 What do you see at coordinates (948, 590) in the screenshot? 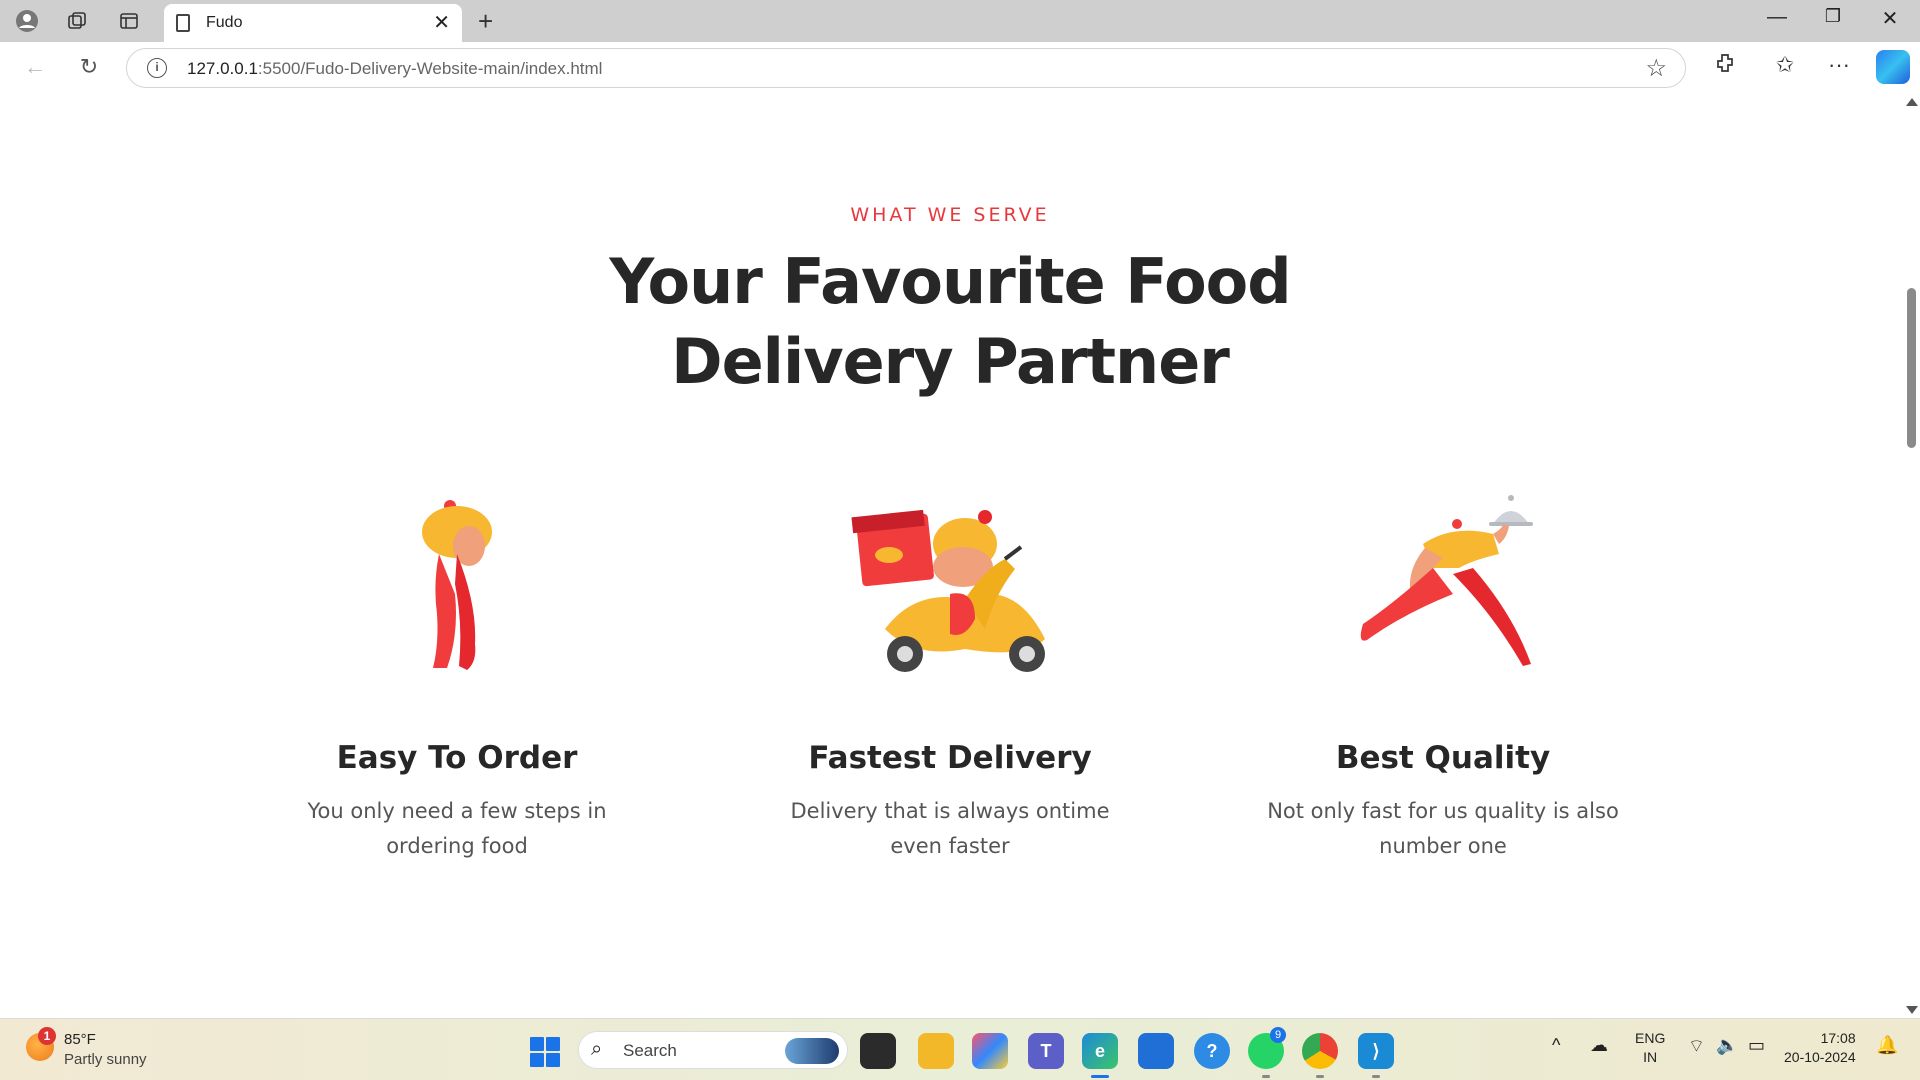
I see `scooter-delivery-icon` at bounding box center [948, 590].